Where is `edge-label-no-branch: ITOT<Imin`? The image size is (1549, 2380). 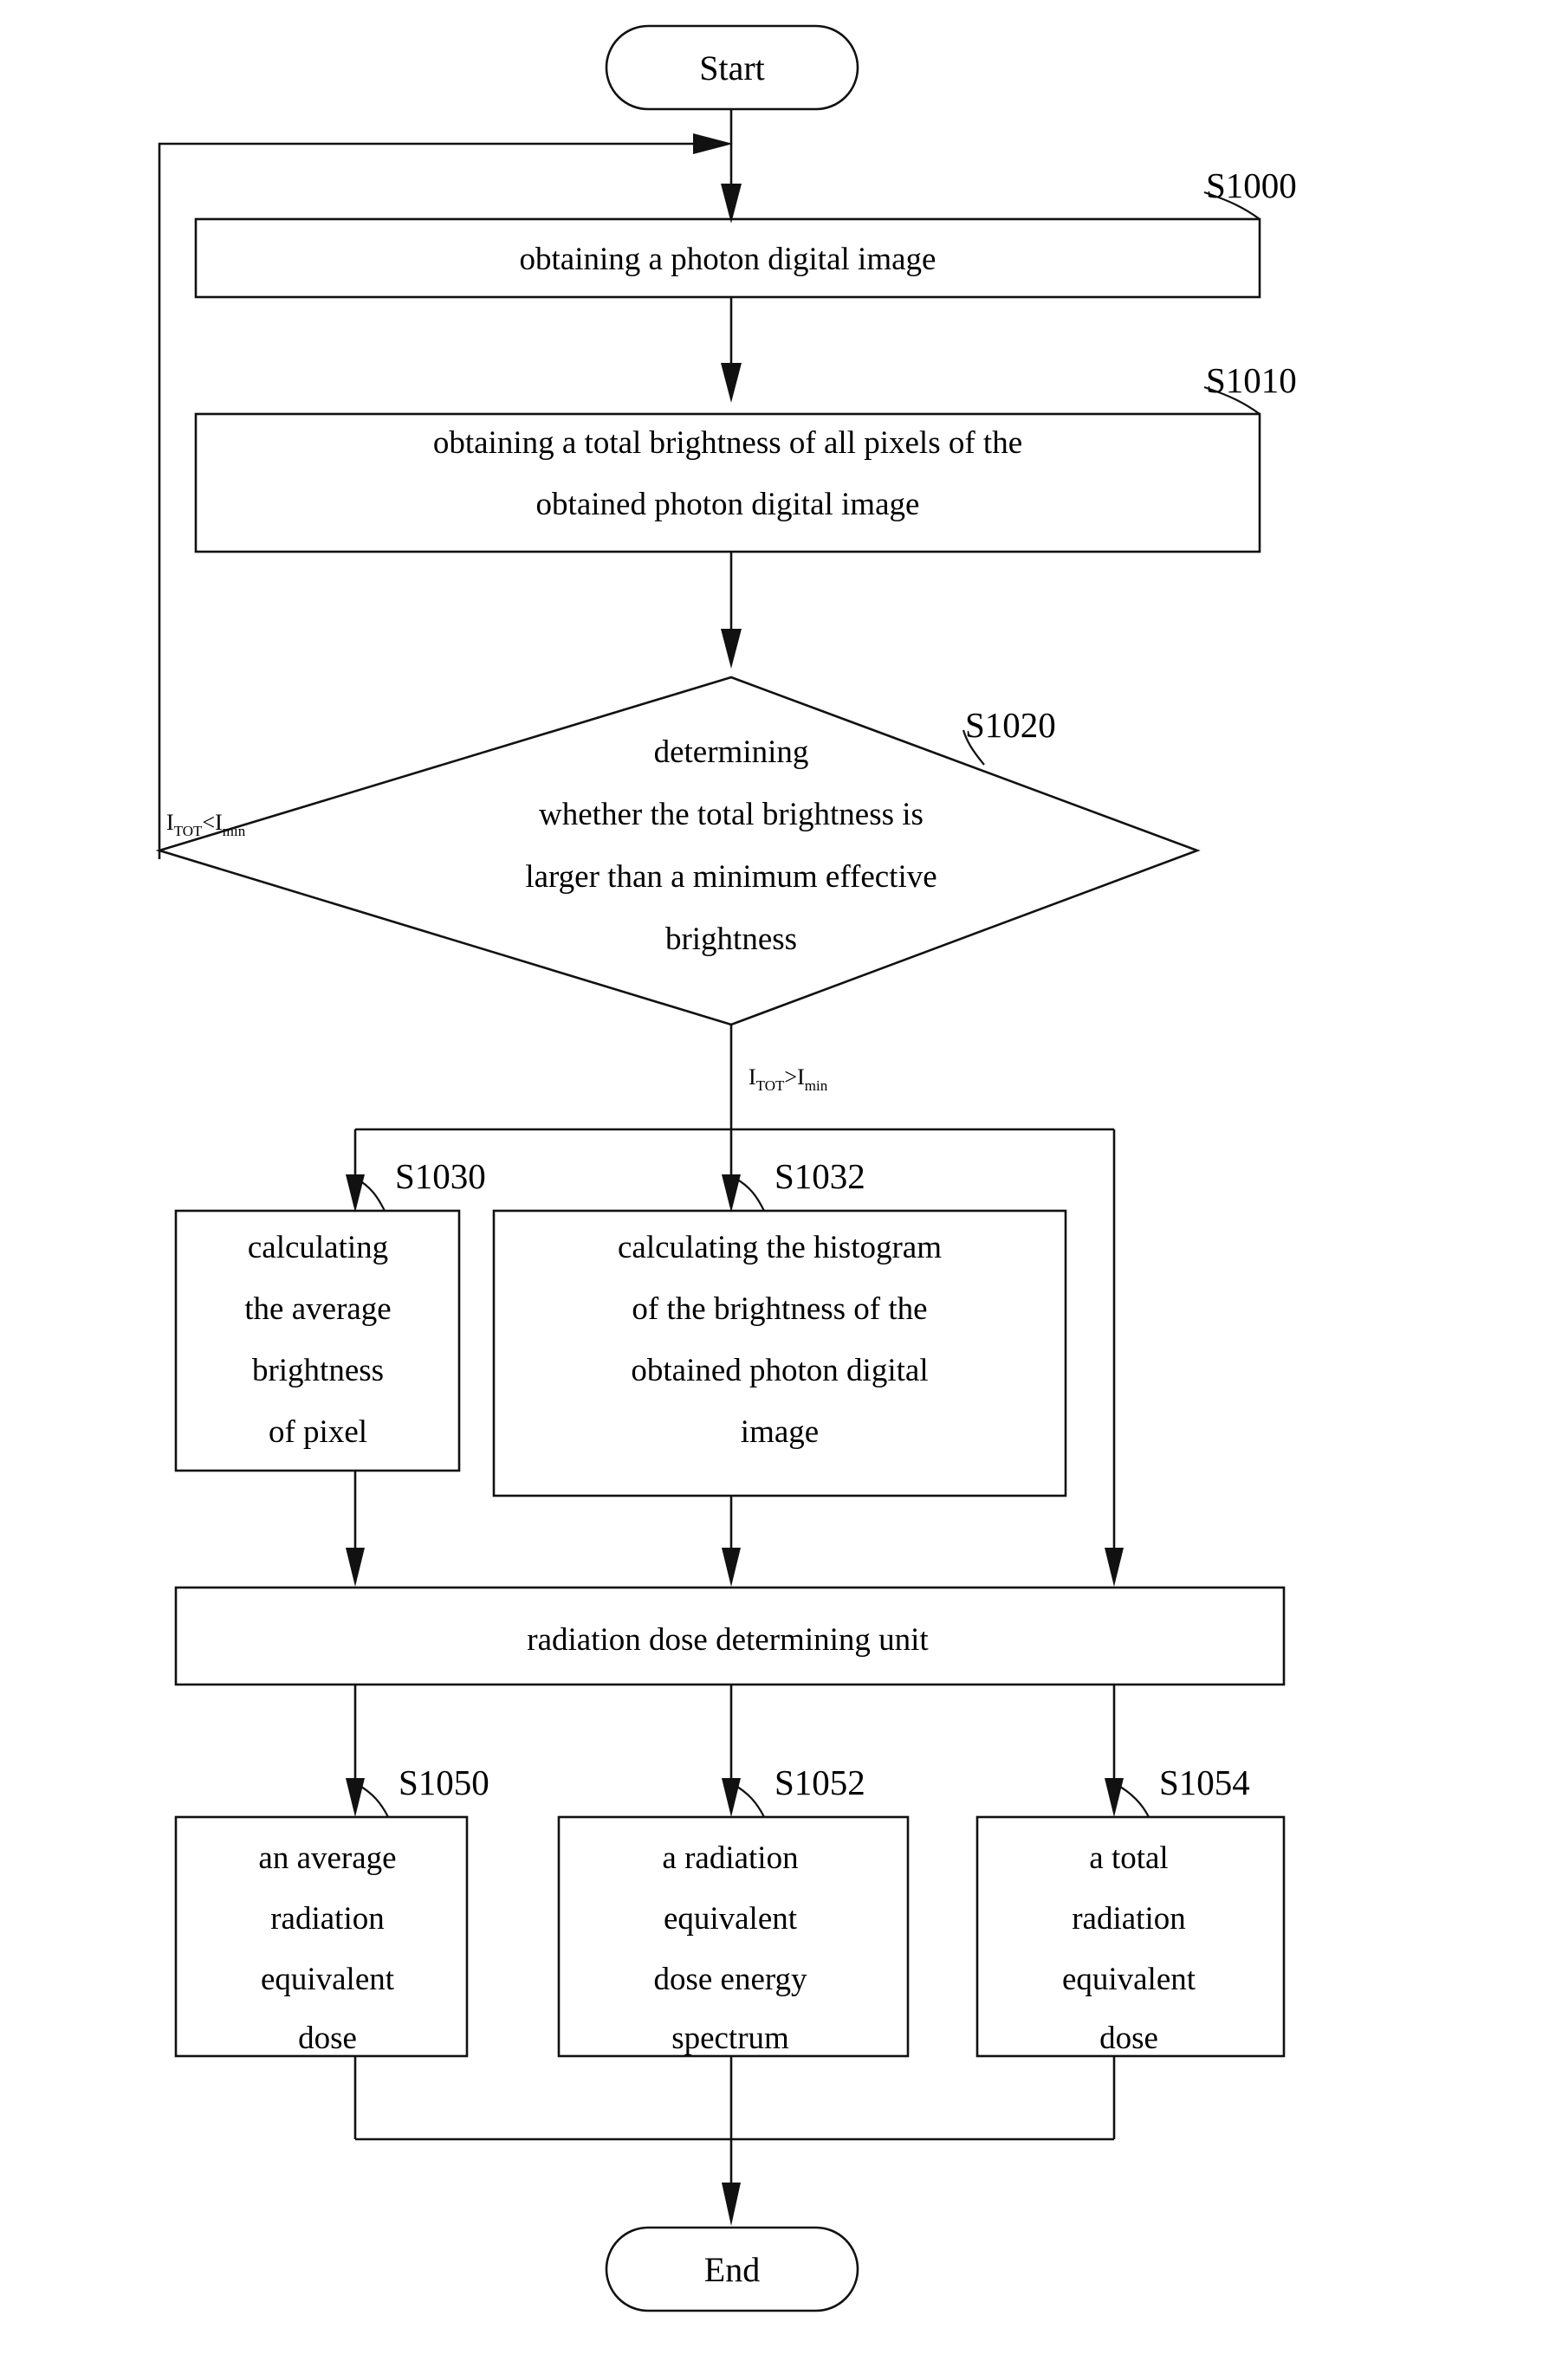
edge-label-no-branch: ITOT<Imin is located at coordinates (206, 824).